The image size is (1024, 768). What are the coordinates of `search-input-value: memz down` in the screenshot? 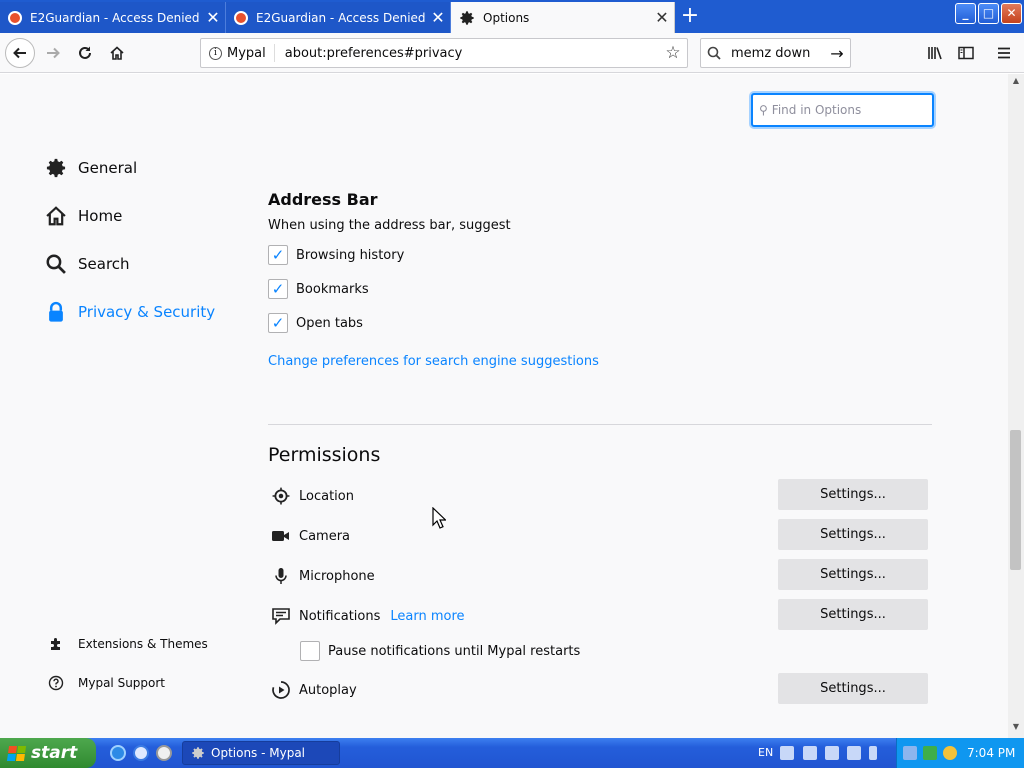 It's located at (775, 53).